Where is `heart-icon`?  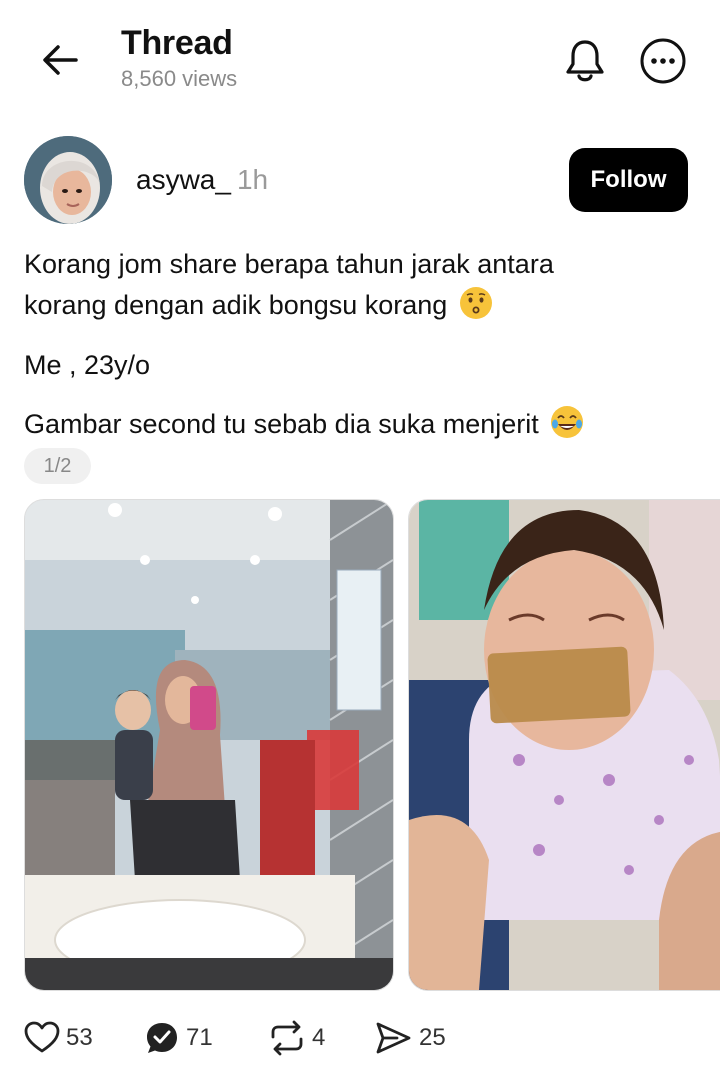 heart-icon is located at coordinates (42, 1037).